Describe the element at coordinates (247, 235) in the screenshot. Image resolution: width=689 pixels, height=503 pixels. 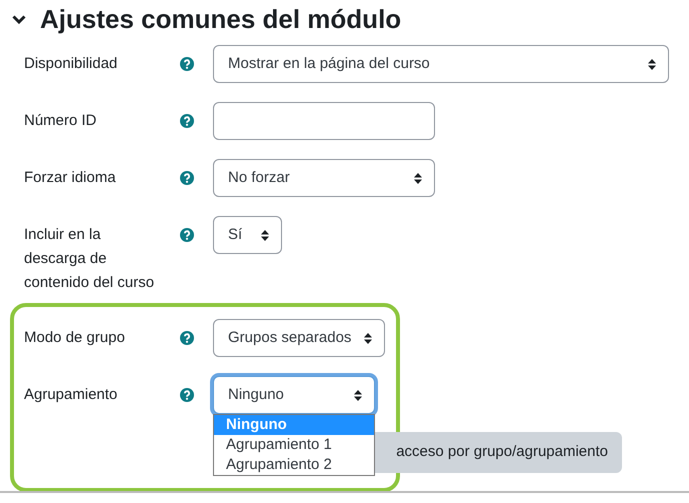
I see `select-field: Sí` at that location.